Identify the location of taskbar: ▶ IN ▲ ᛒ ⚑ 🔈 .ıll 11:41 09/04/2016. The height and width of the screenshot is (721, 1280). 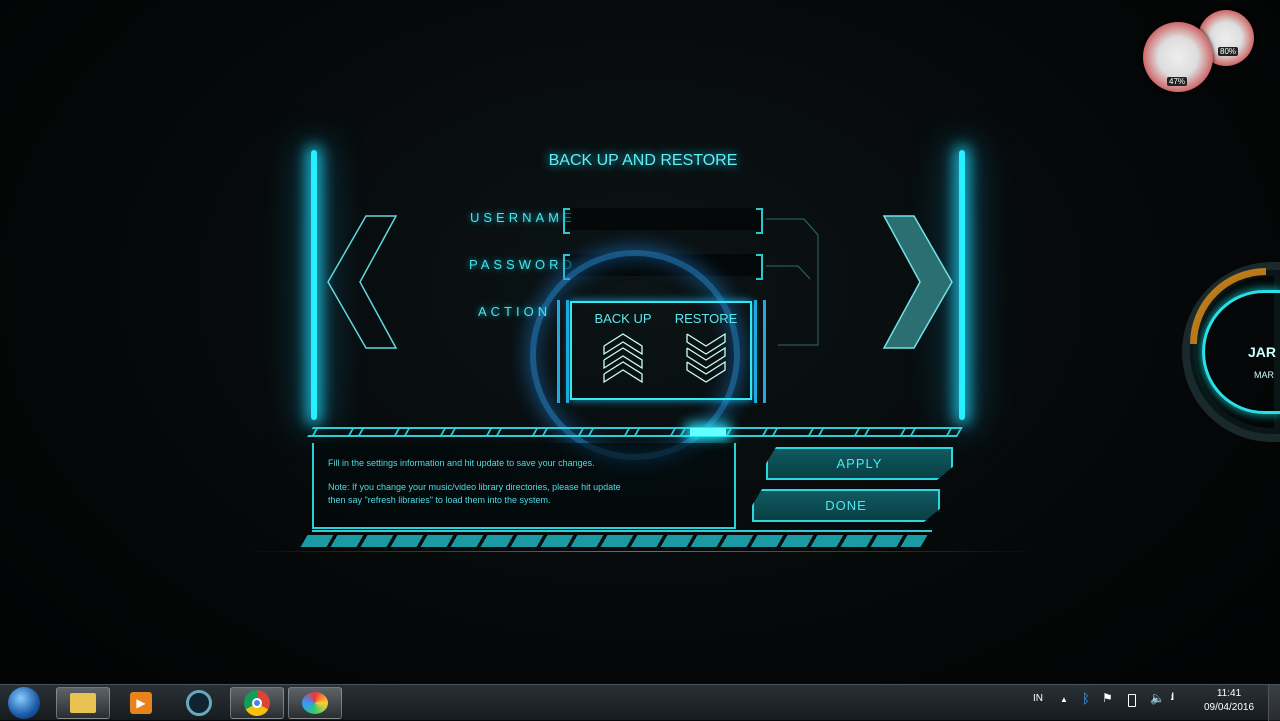
(640, 702).